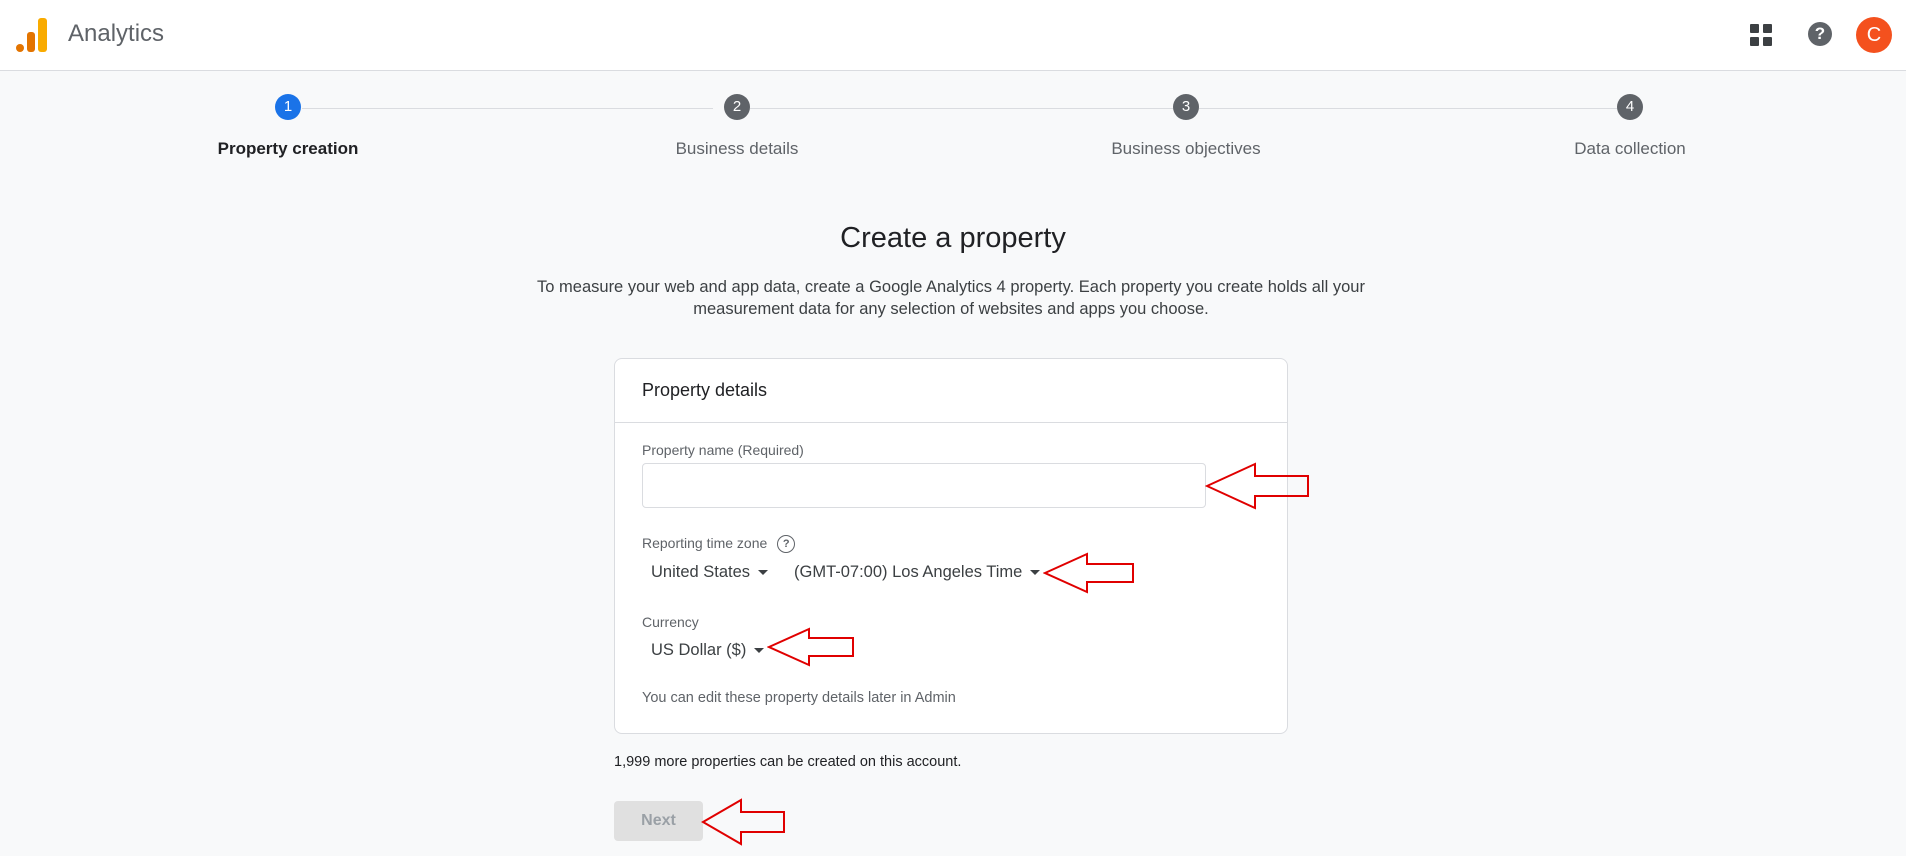 The width and height of the screenshot is (1906, 856). I want to click on time-zone-select: (GMT-07:00) Los Angeles Time, so click(917, 572).